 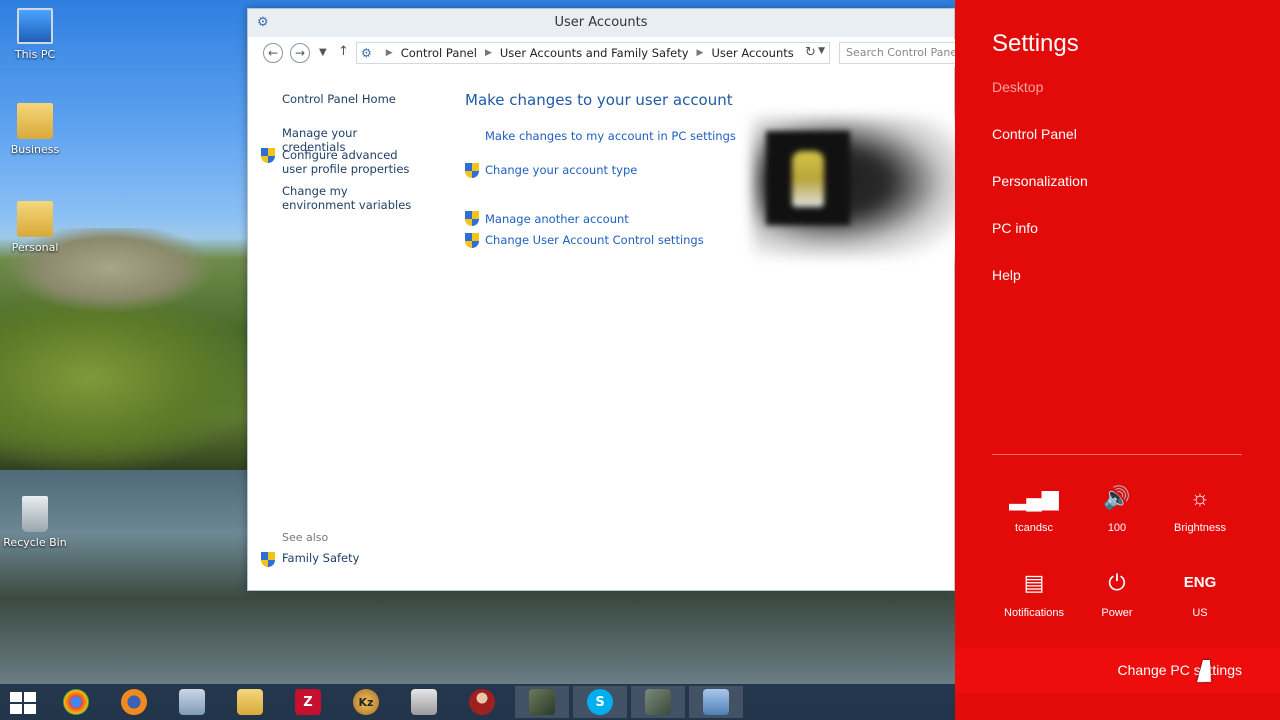 I want to click on breadcrumb-control-panel: Control Panel, so click(x=439, y=53).